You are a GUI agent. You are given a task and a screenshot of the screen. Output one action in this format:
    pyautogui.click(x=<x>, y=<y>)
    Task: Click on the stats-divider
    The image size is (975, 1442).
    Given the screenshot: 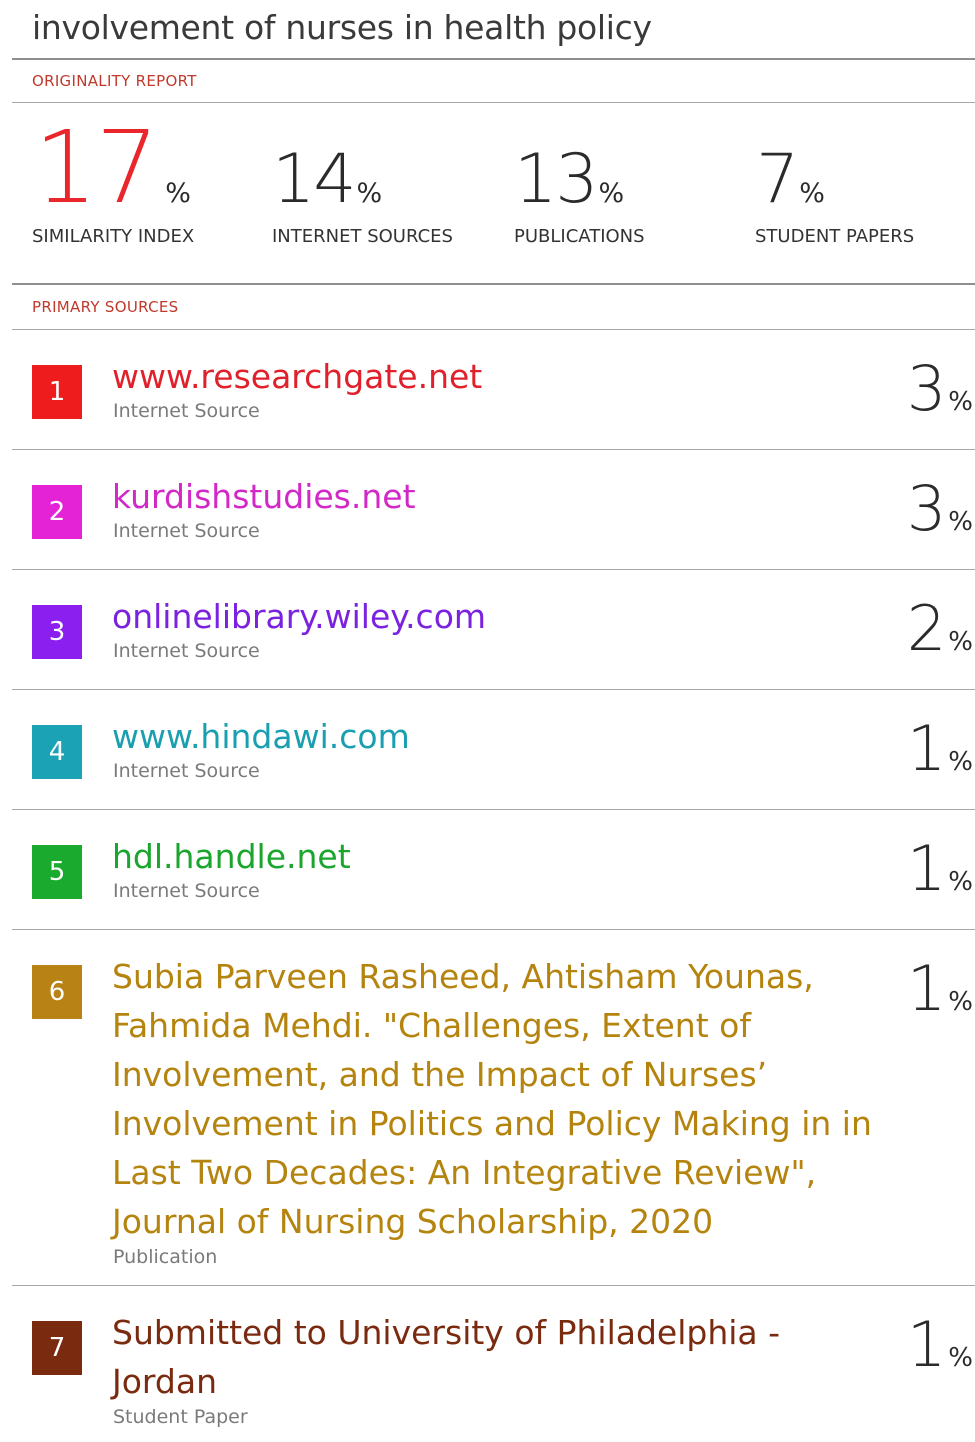 What is the action you would take?
    pyautogui.click(x=493, y=284)
    